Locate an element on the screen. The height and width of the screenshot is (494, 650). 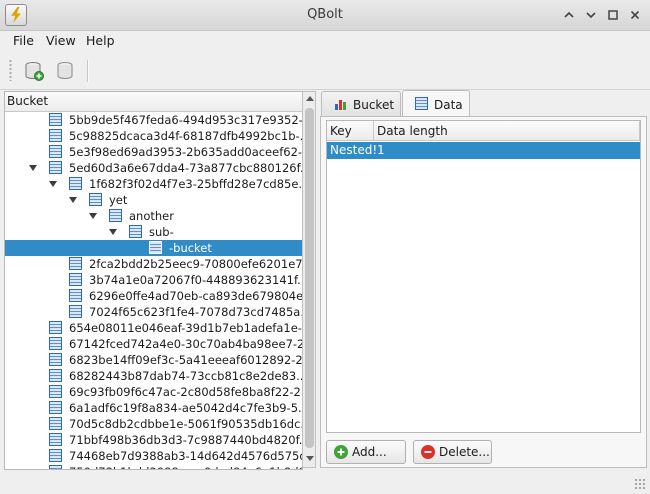
tree-row: another is located at coordinates (153, 216).